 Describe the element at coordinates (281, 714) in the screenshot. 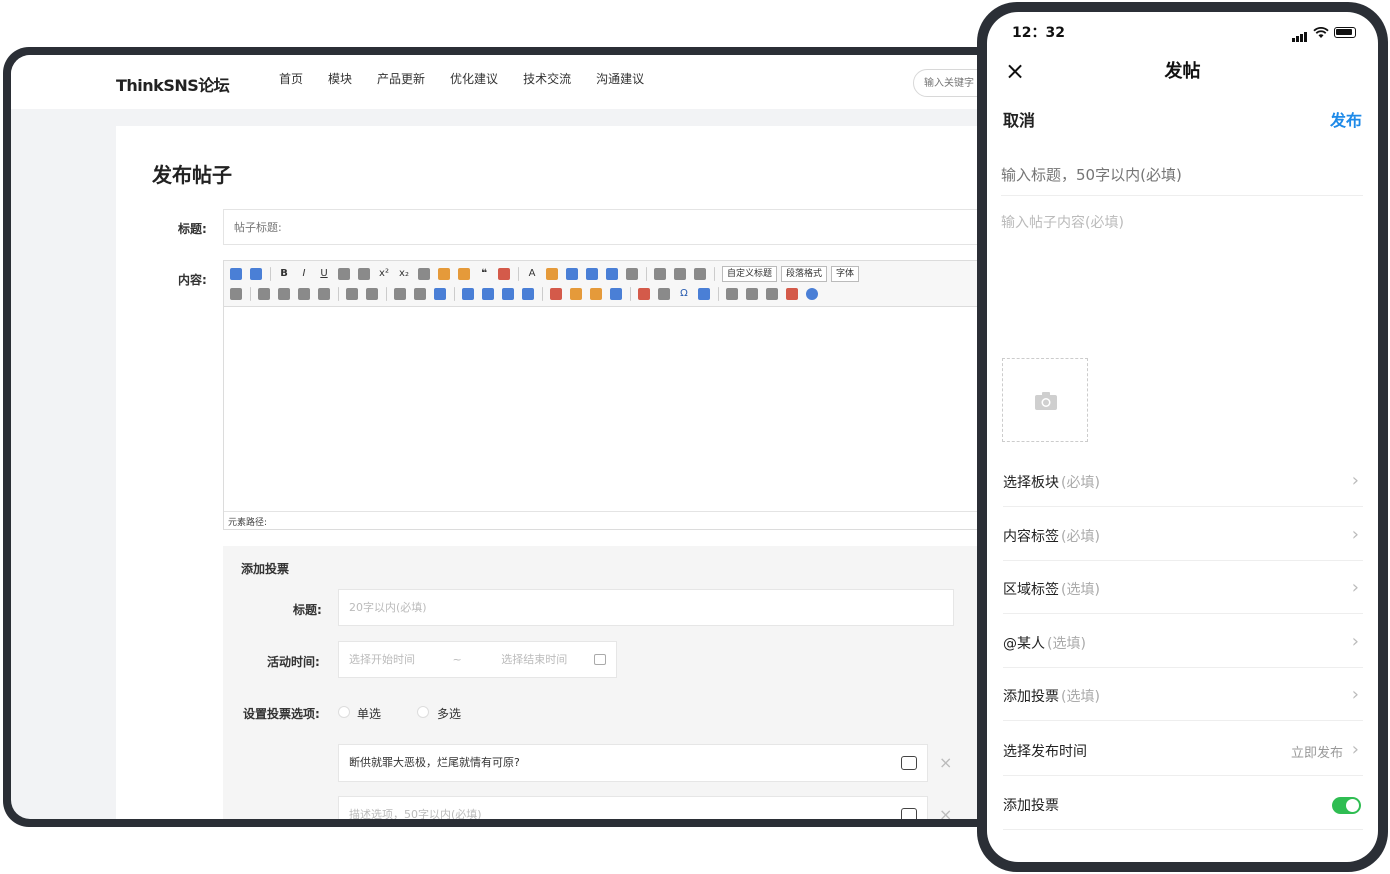

I see `vote-options-label: 设置投票选项:` at that location.